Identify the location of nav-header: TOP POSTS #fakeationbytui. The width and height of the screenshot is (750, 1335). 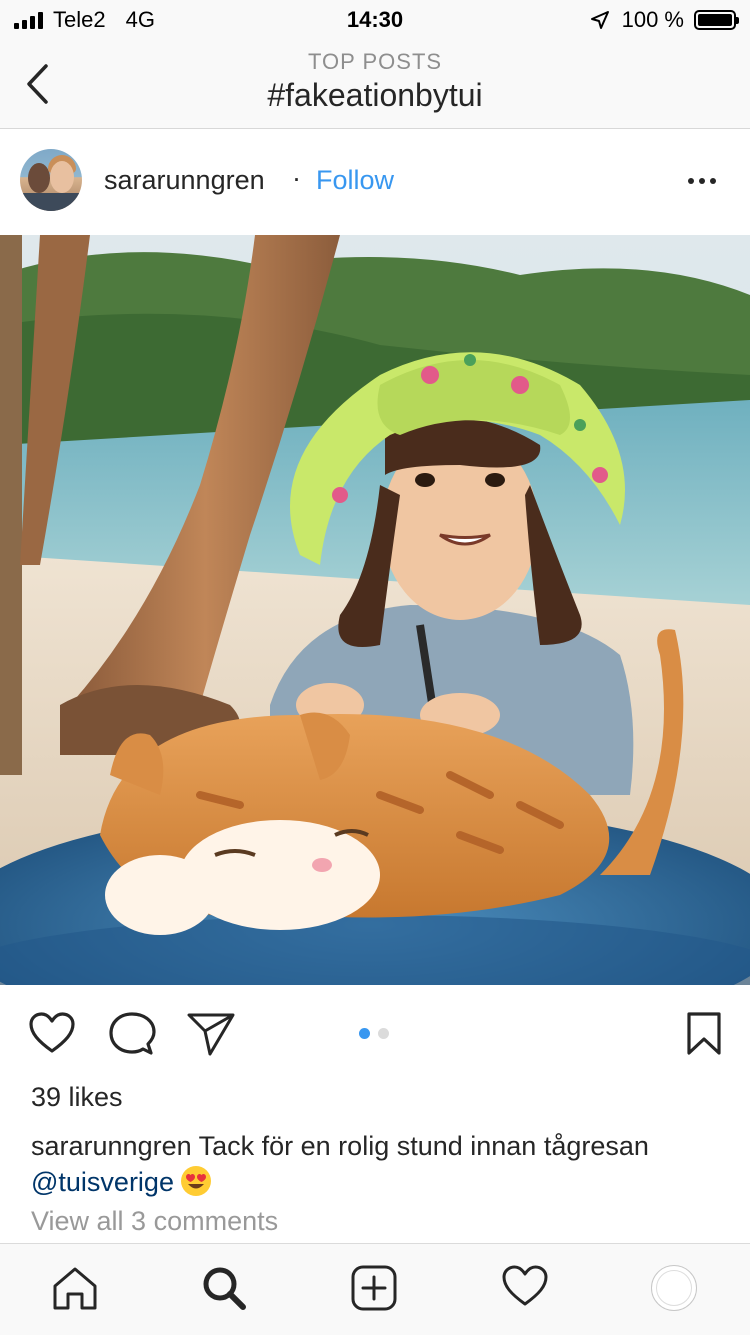
(375, 84).